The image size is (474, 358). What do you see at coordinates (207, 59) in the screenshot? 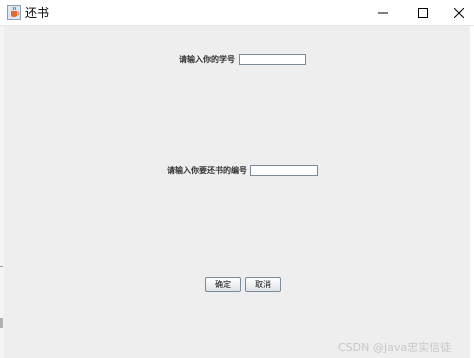
I see `student-id-label: 请输入你的学号` at bounding box center [207, 59].